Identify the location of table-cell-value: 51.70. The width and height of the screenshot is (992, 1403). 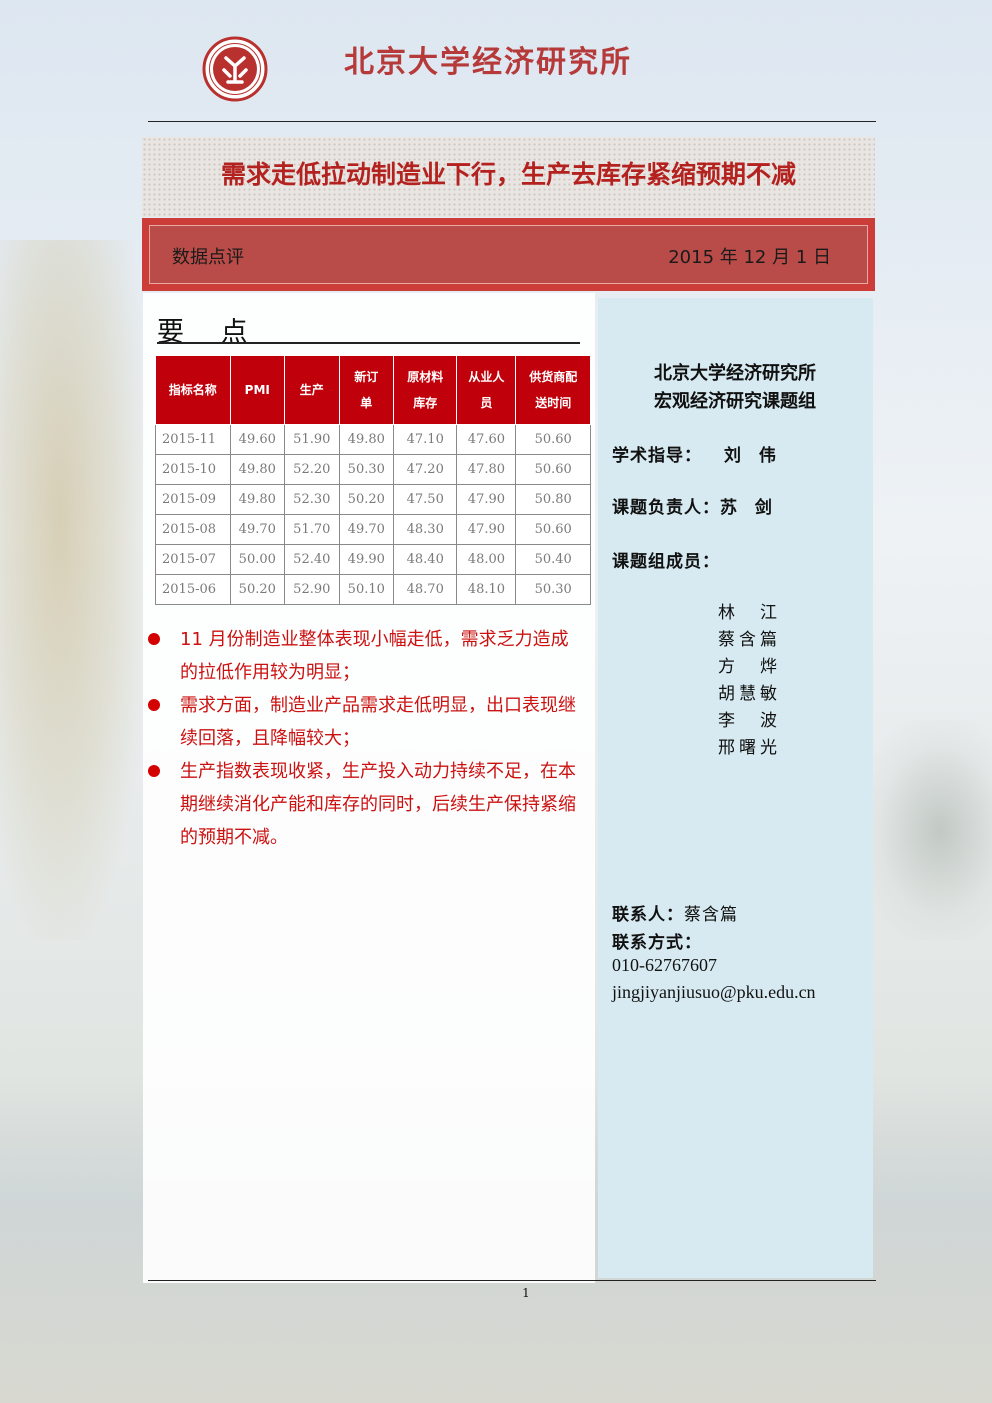
(312, 529).